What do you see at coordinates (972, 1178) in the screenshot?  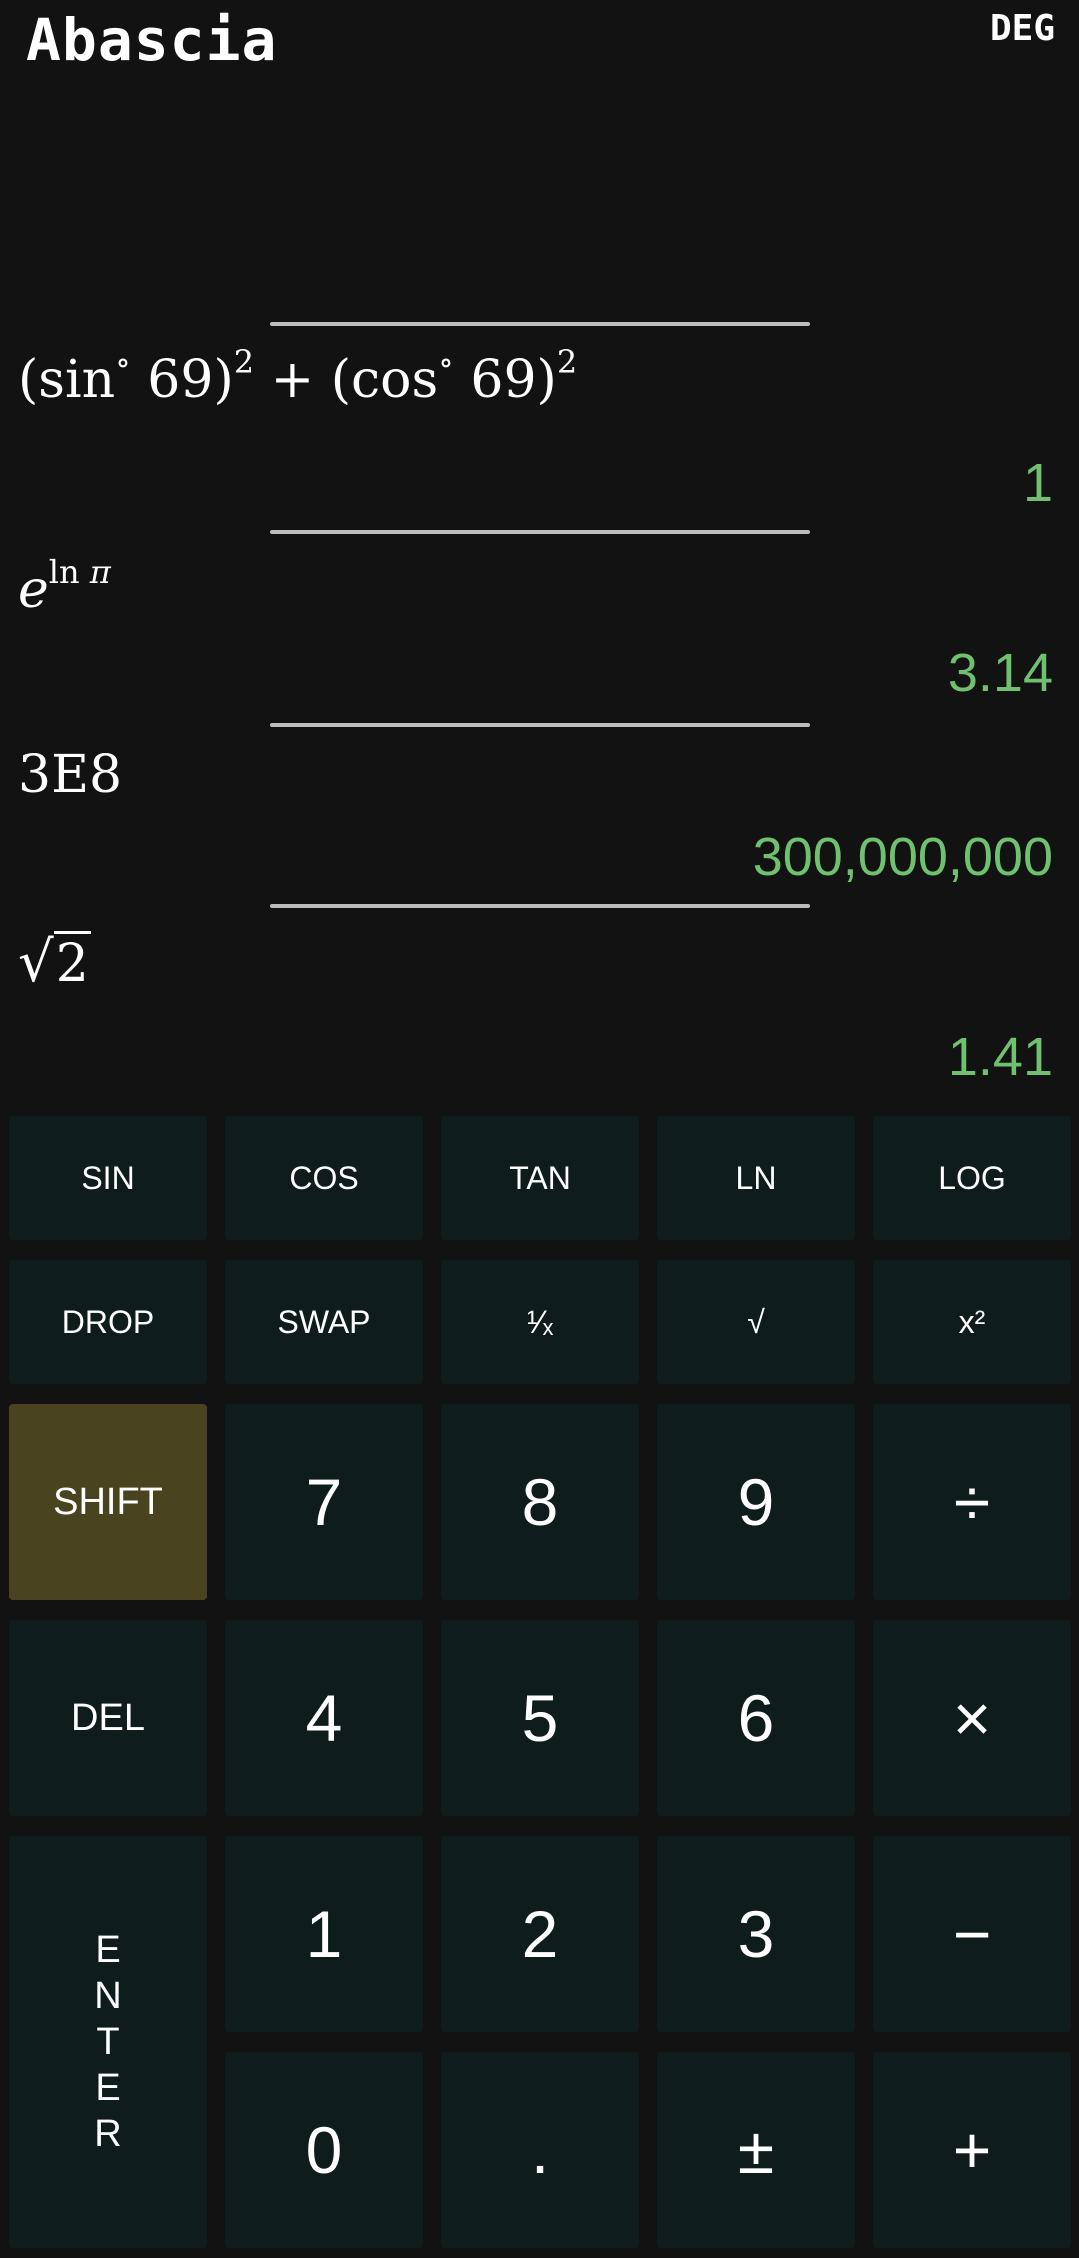 I see `log-key: LOG` at bounding box center [972, 1178].